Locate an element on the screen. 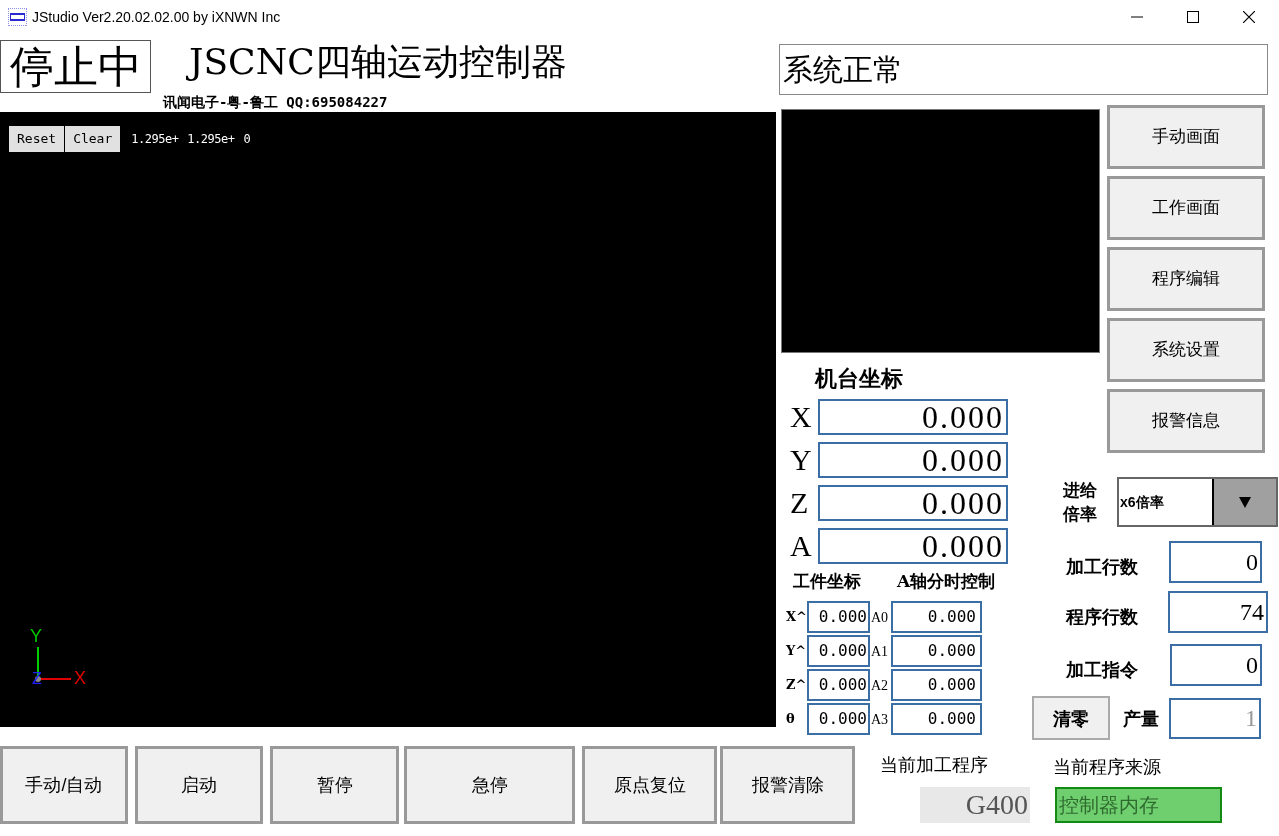 The height and width of the screenshot is (836, 1279). nav-button: 程序编辑 is located at coordinates (1186, 279).